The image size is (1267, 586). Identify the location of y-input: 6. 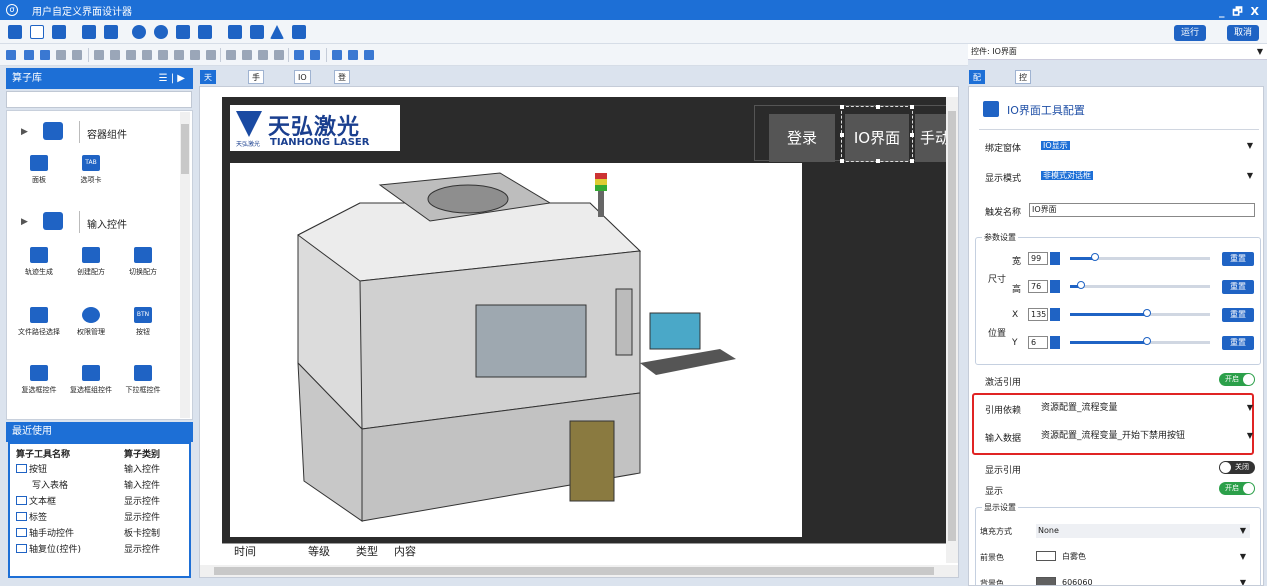
(1038, 342).